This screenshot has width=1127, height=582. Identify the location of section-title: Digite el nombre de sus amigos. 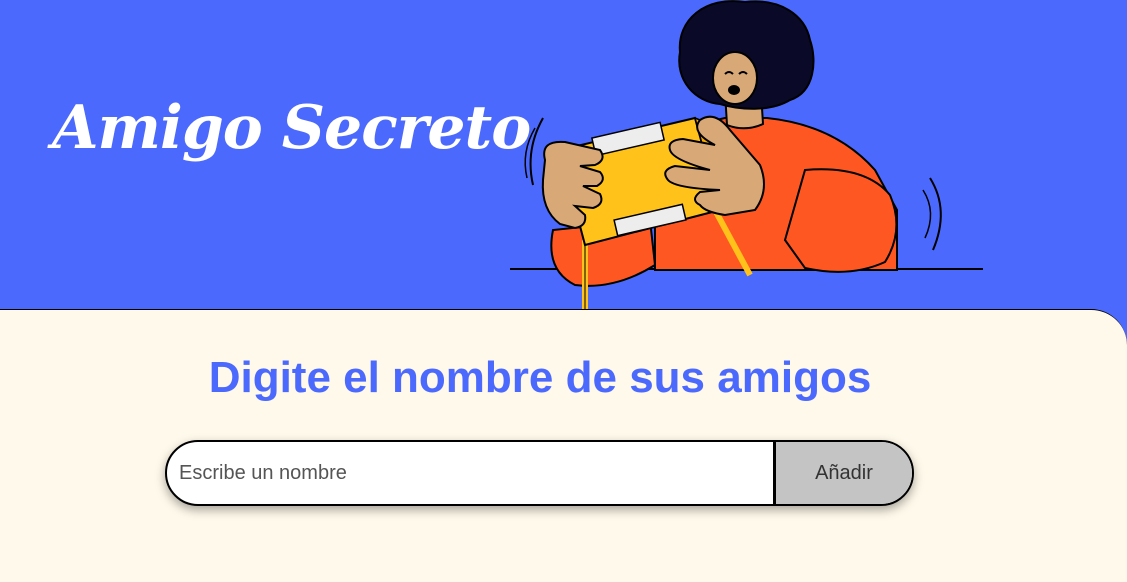
(540, 377).